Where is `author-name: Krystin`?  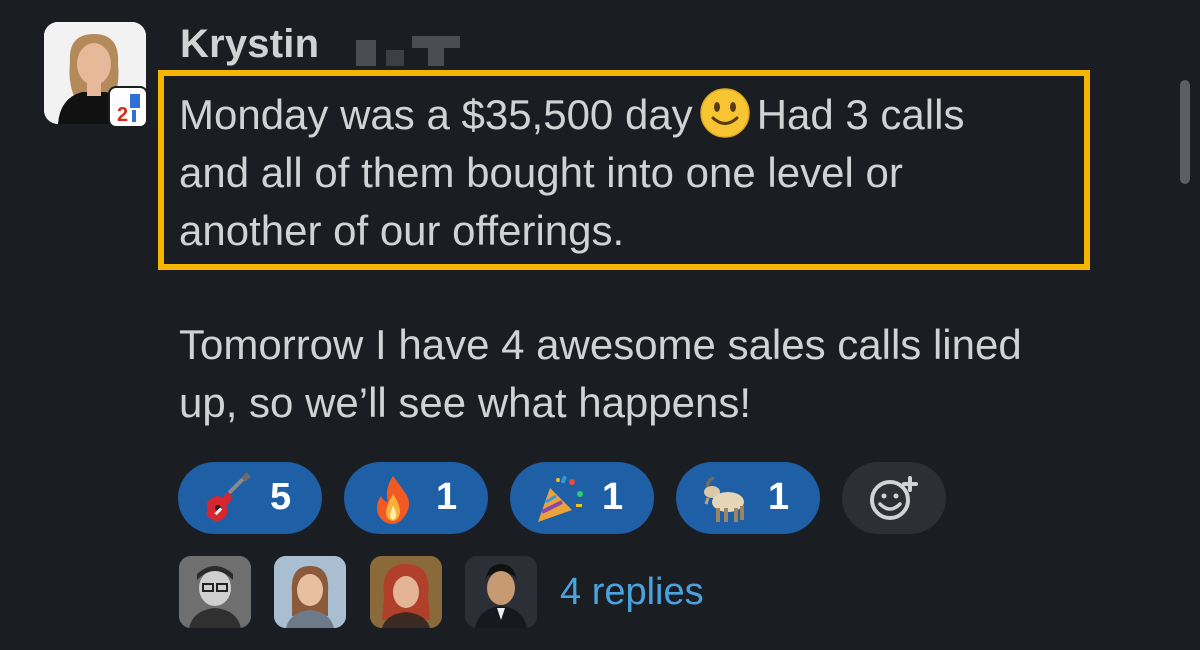 author-name: Krystin is located at coordinates (249, 44).